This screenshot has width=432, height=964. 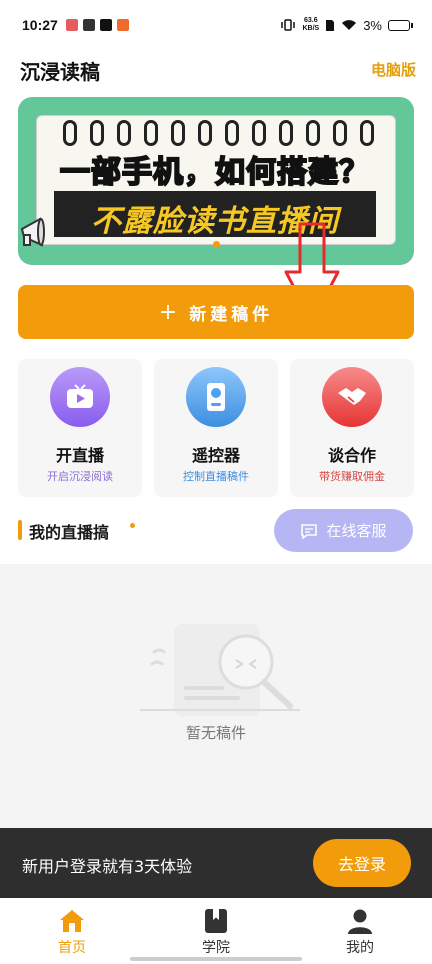 I want to click on nav-item-academy: 学院, so click(x=216, y=931).